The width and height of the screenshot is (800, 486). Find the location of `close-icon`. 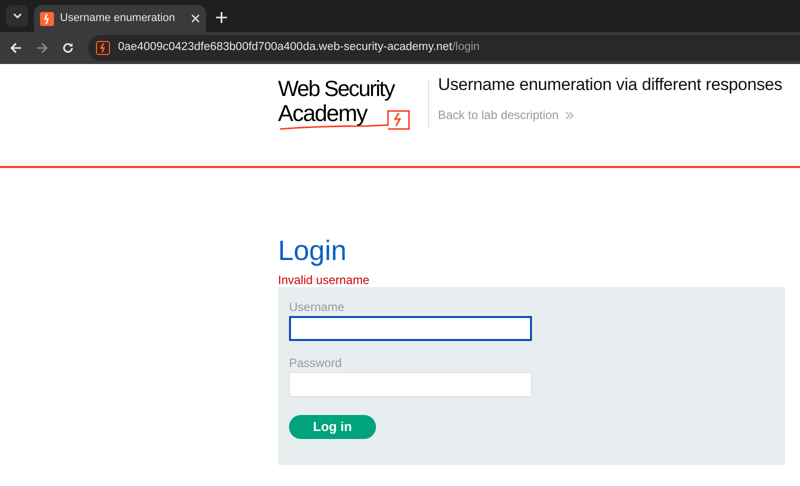

close-icon is located at coordinates (195, 18).